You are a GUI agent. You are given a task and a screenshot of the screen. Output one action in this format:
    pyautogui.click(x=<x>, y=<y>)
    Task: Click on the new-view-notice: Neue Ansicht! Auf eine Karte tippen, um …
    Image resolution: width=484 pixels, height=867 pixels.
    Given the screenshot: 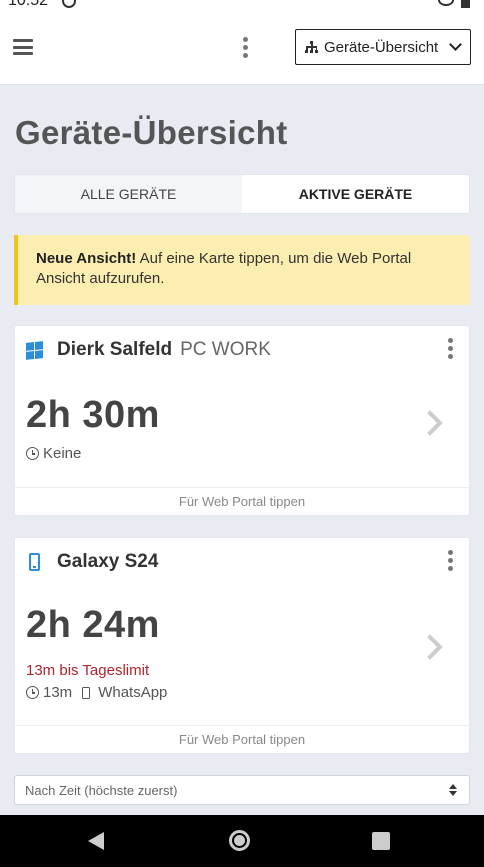 What is the action you would take?
    pyautogui.click(x=242, y=270)
    